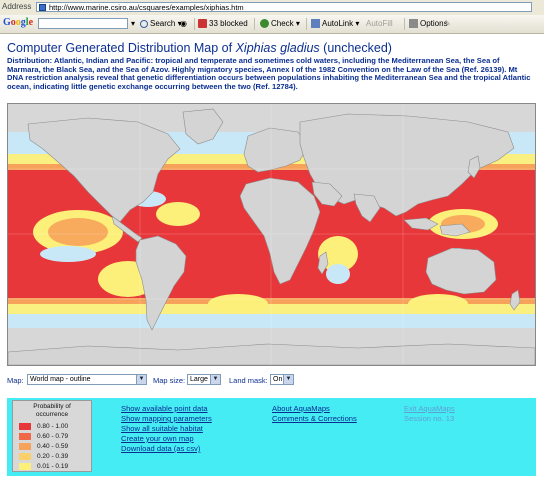 The width and height of the screenshot is (544, 480). Describe the element at coordinates (315, 23) in the screenshot. I see `autolink-icon` at that location.